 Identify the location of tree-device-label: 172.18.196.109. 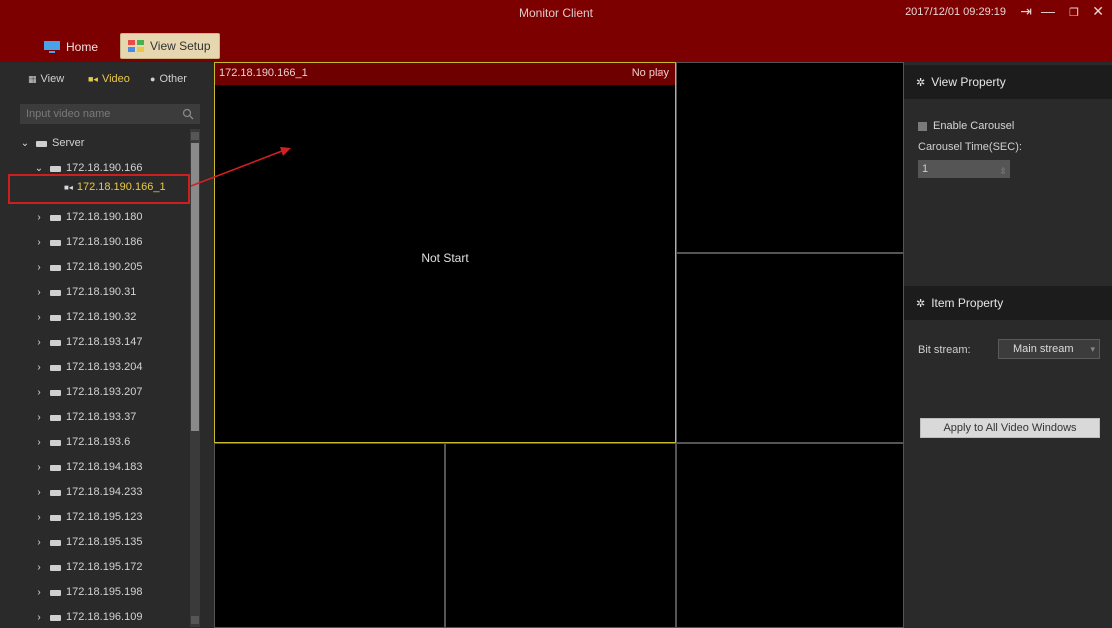
(104, 617).